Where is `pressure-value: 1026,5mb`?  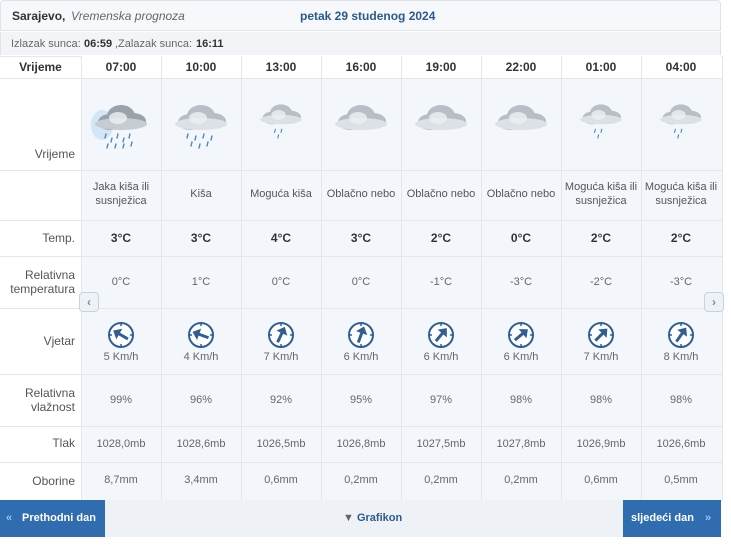 pressure-value: 1026,5mb is located at coordinates (281, 444).